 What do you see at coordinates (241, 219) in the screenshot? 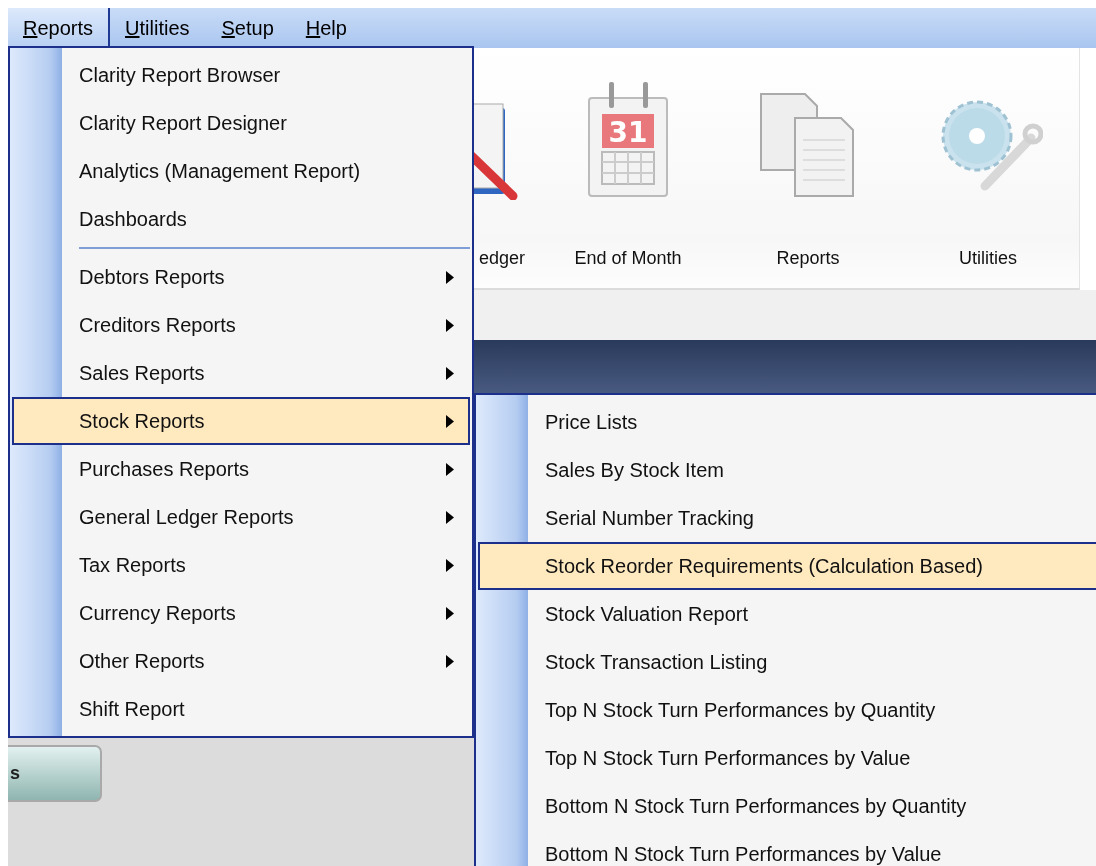
I see `menu-item: Dashboards` at bounding box center [241, 219].